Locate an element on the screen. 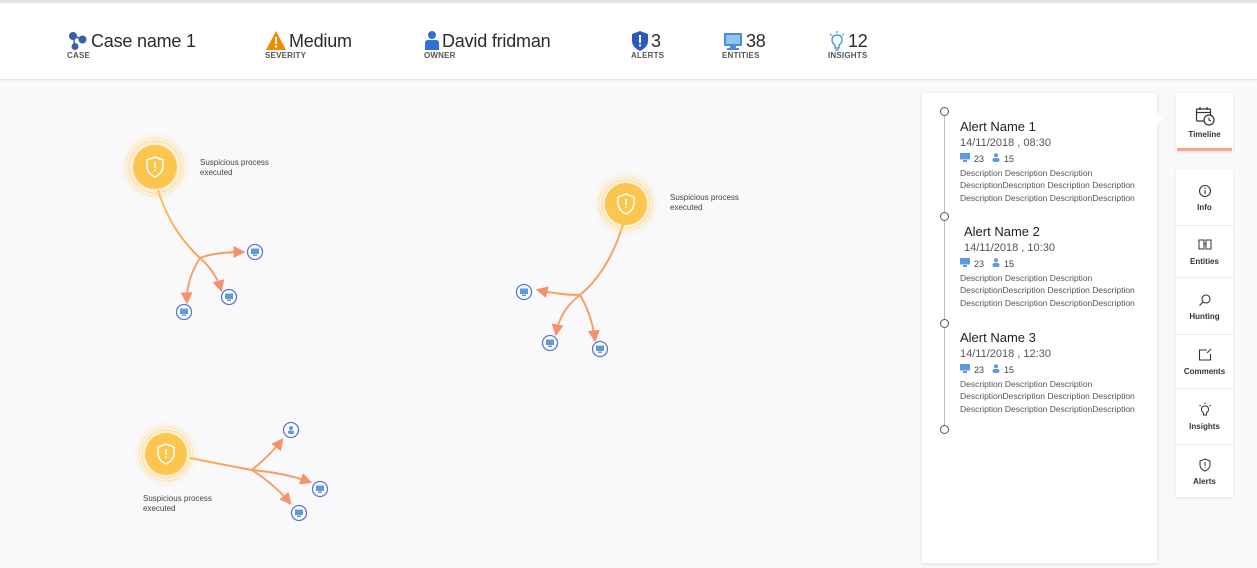 This screenshot has width=1257, height=568. entities-icon is located at coordinates (1205, 245).